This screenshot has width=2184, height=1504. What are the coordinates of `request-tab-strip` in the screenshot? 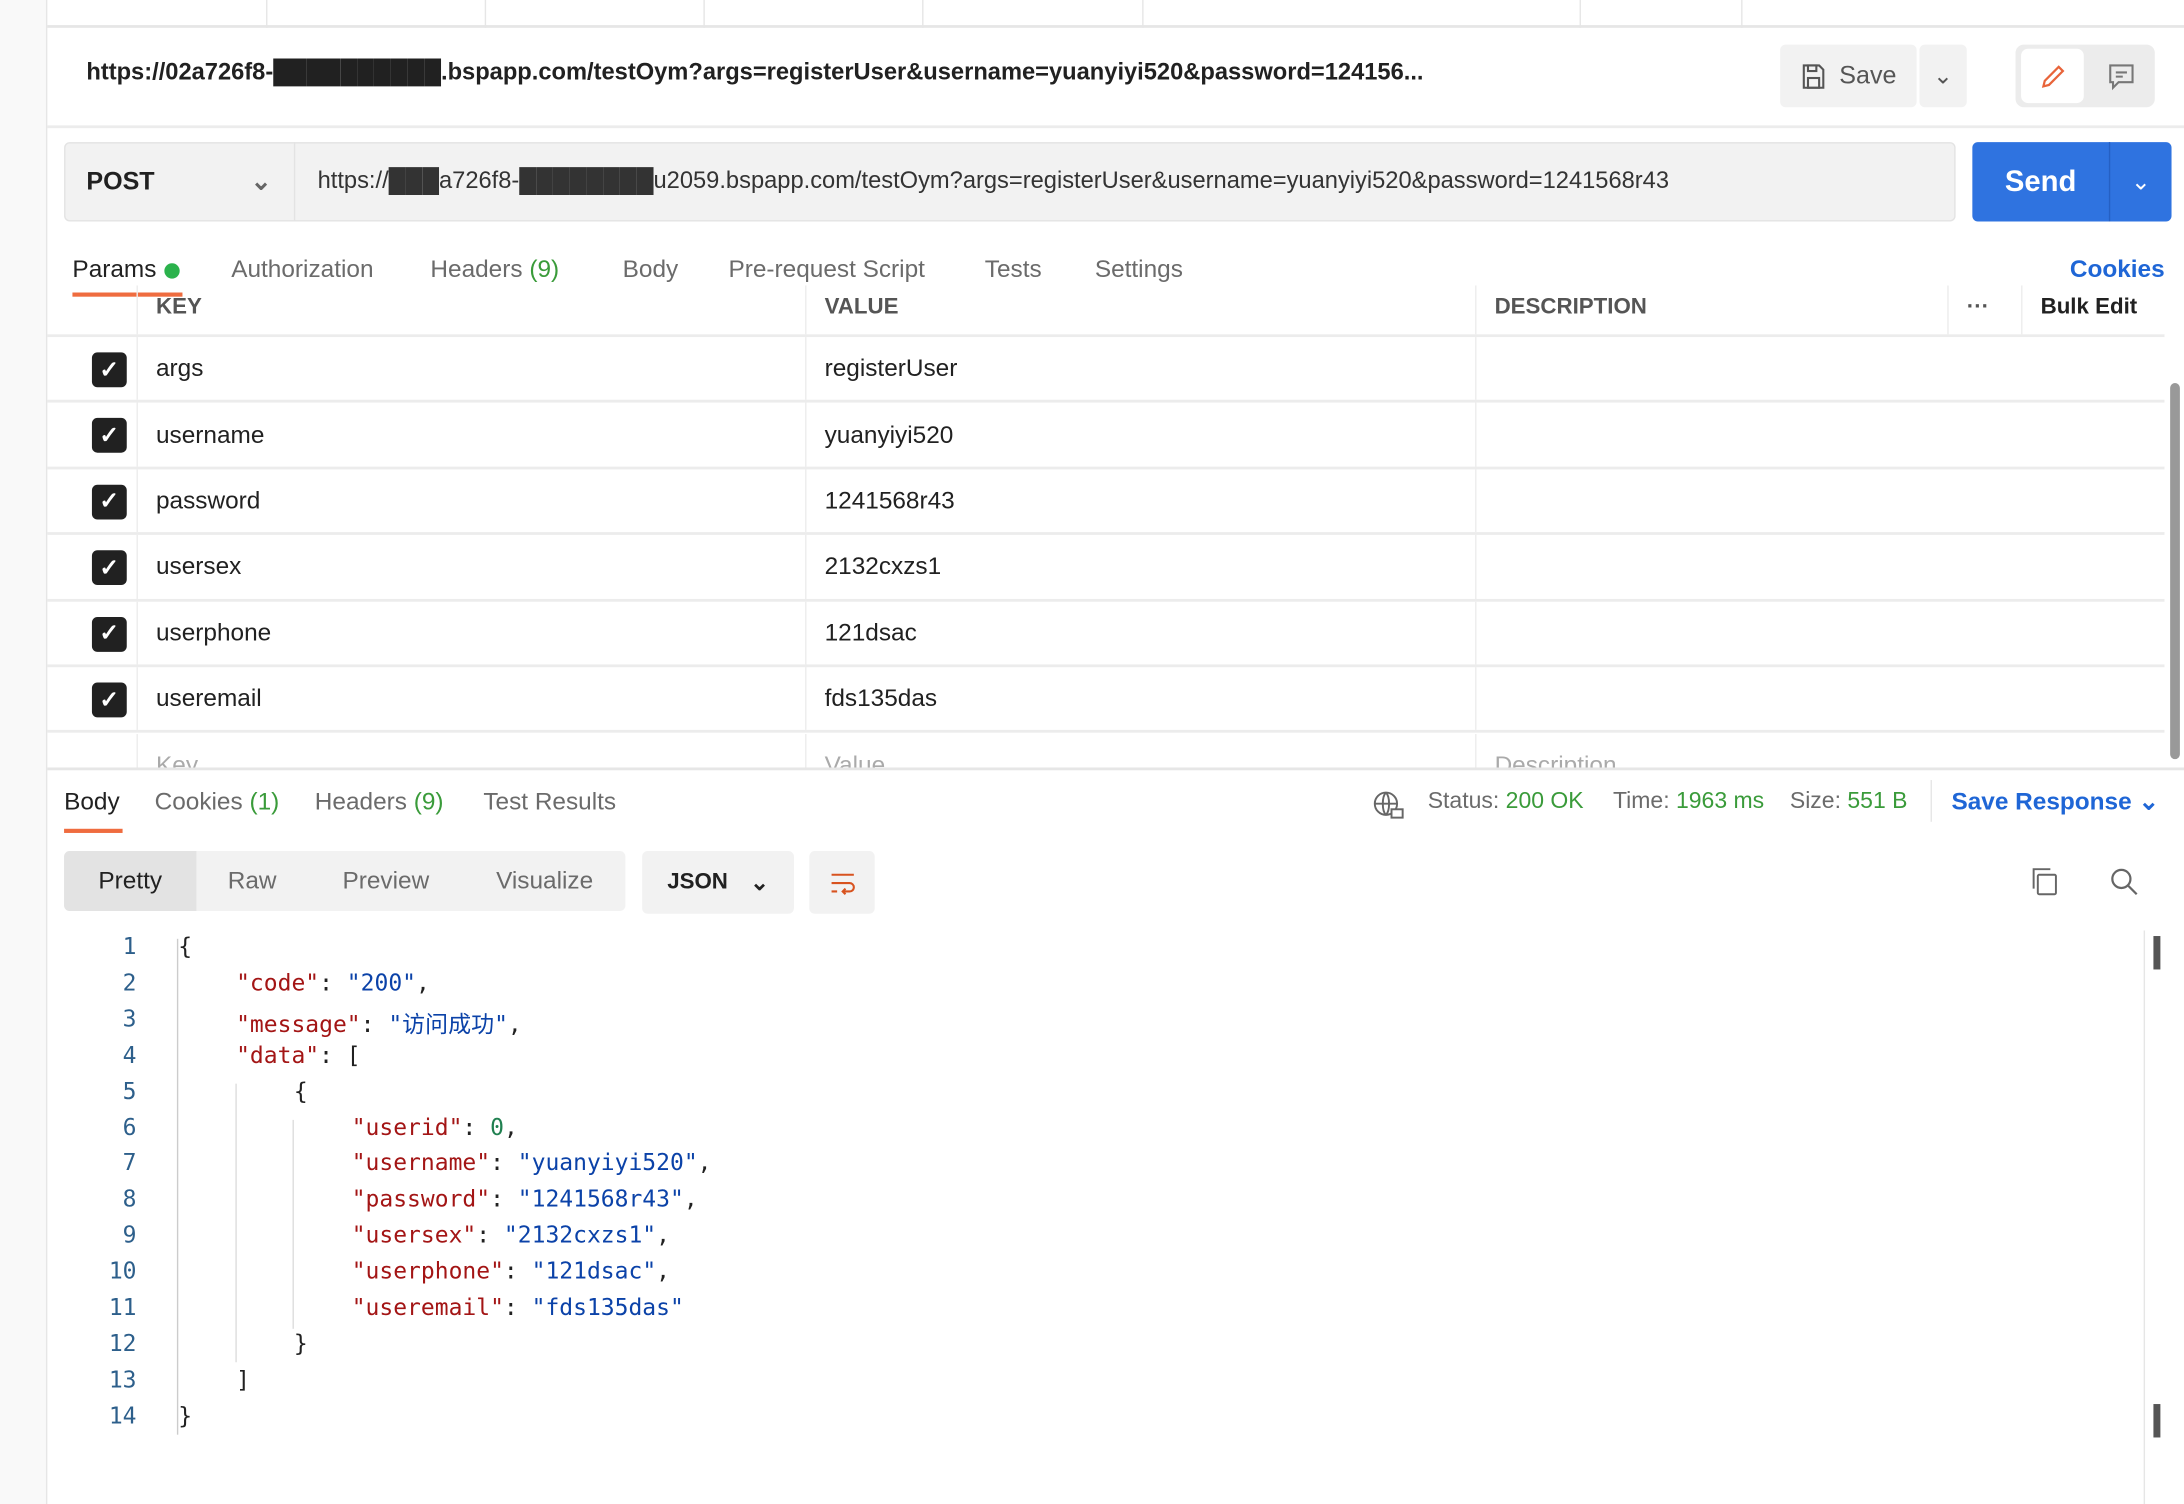 It's located at (1115, 14).